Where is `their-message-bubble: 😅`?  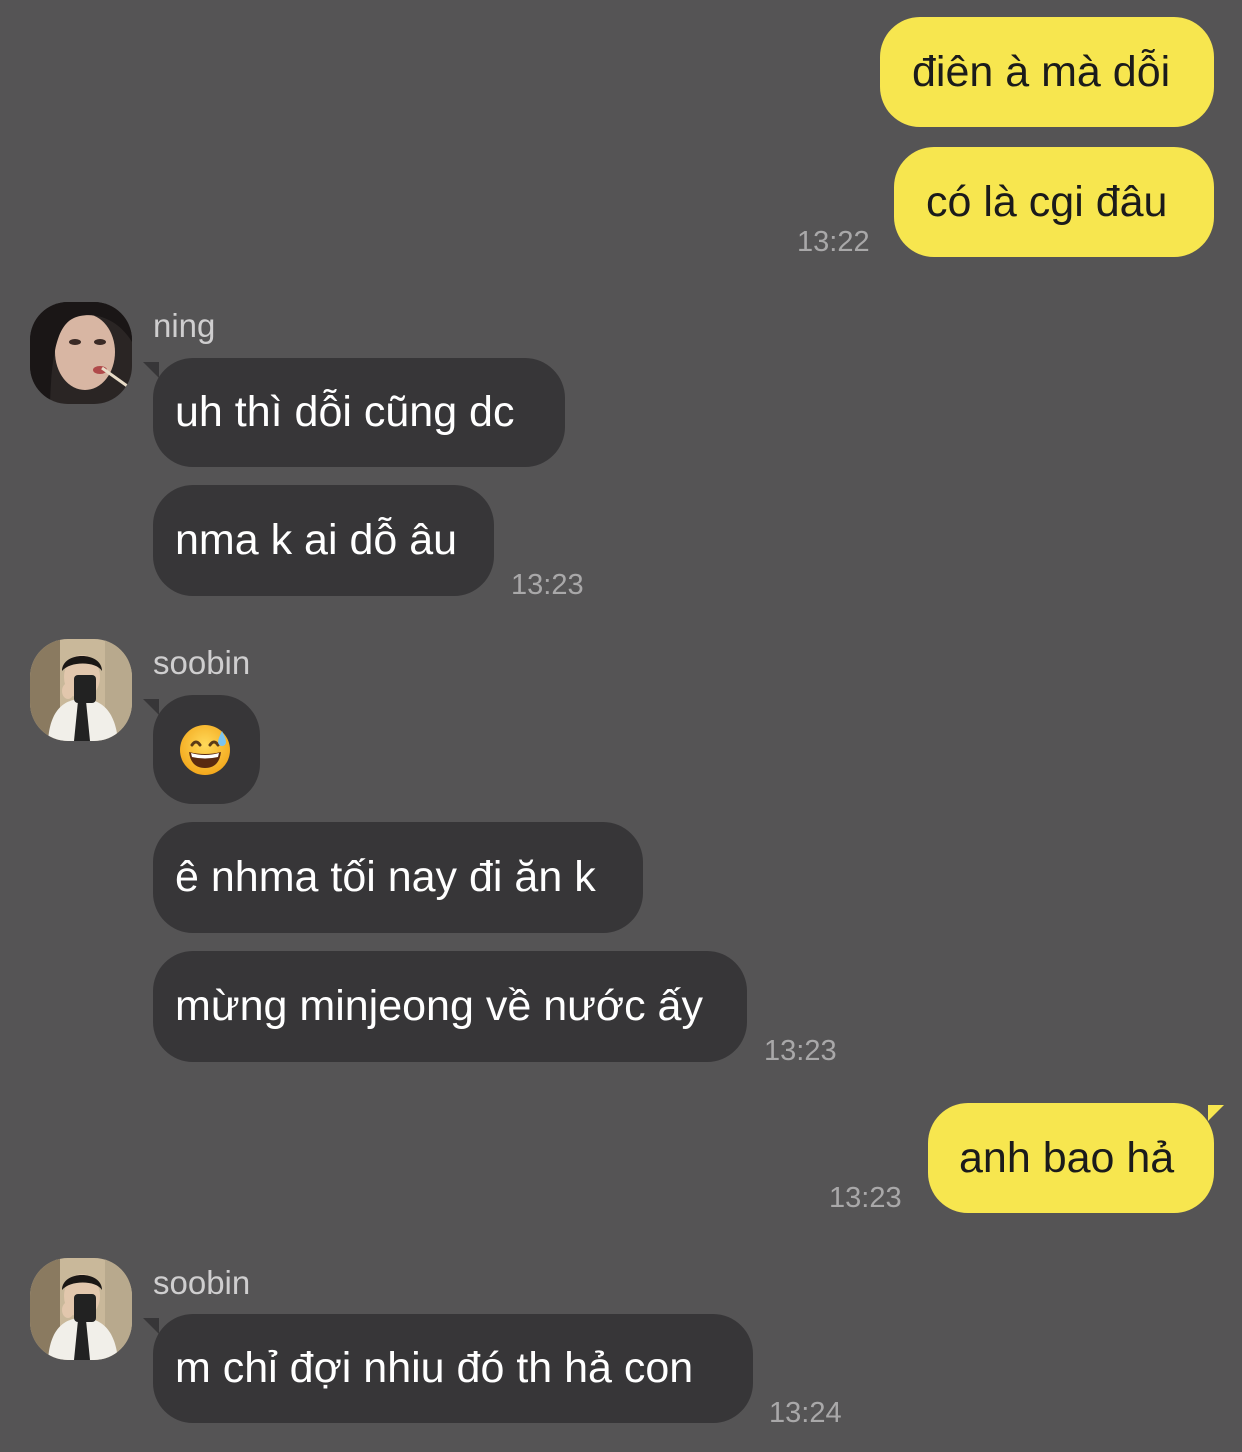 their-message-bubble: 😅 is located at coordinates (201, 749).